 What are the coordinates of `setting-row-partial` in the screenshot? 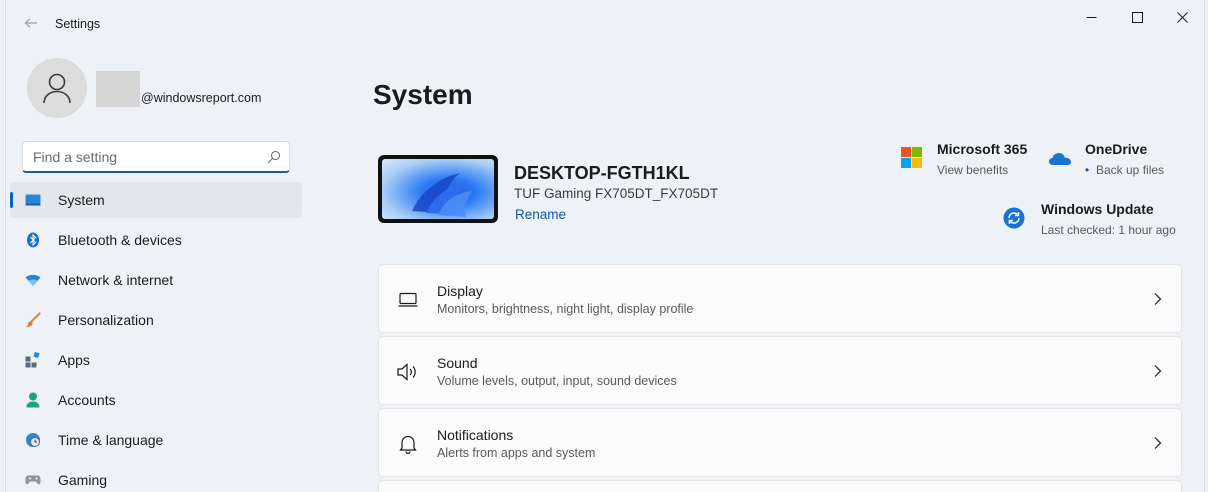 It's located at (780, 486).